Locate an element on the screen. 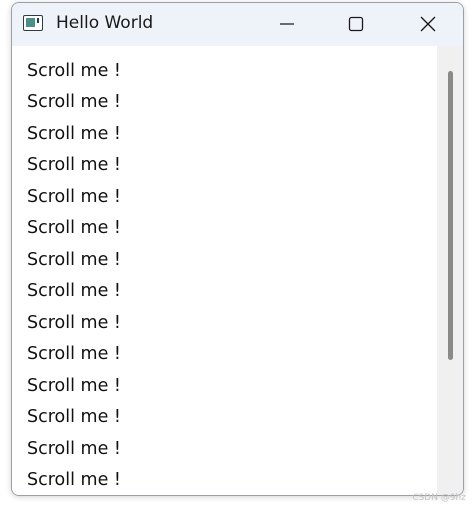  app-window-icon is located at coordinates (33, 23).